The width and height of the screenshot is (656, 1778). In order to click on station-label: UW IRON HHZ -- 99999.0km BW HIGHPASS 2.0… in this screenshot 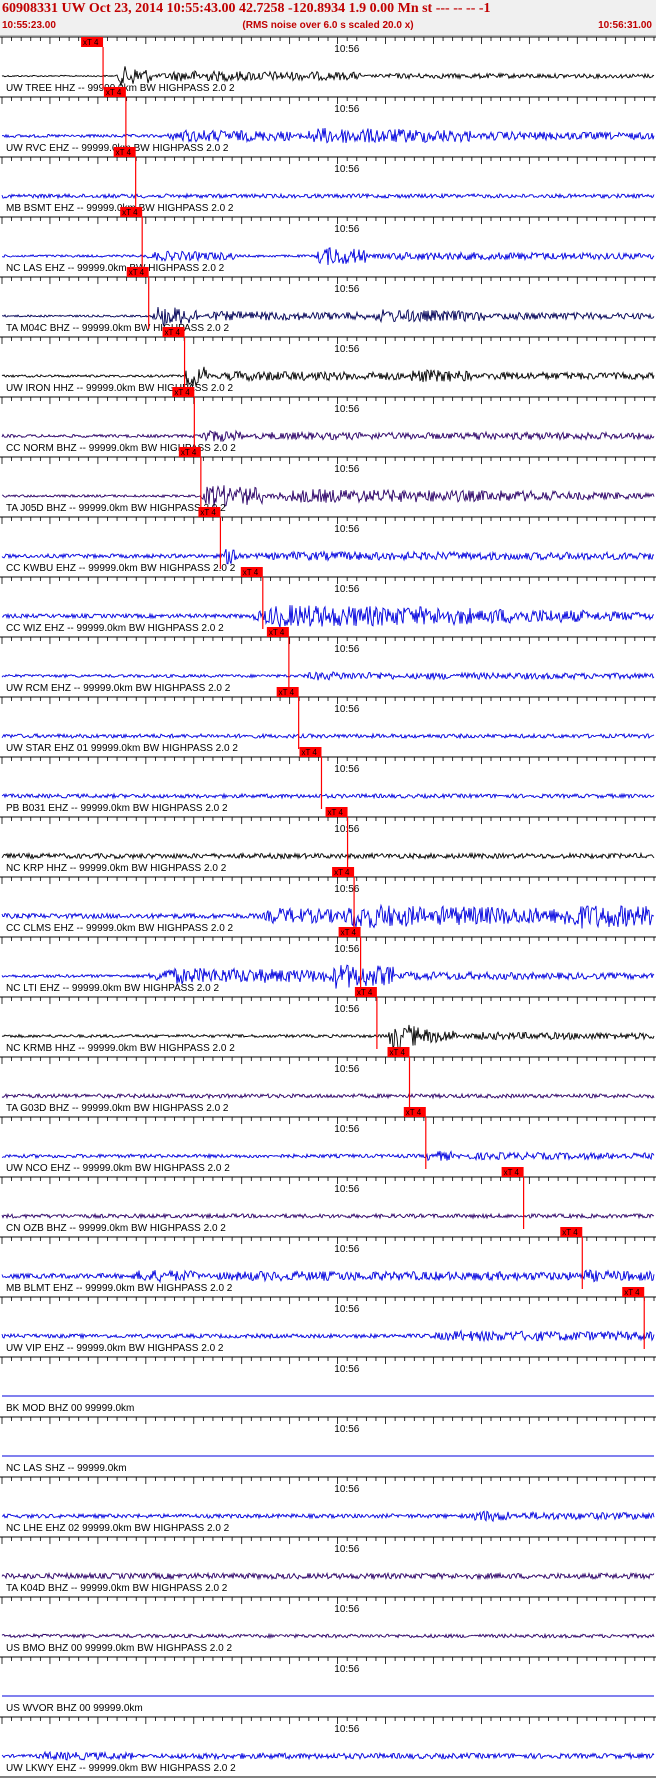, I will do `click(120, 388)`.